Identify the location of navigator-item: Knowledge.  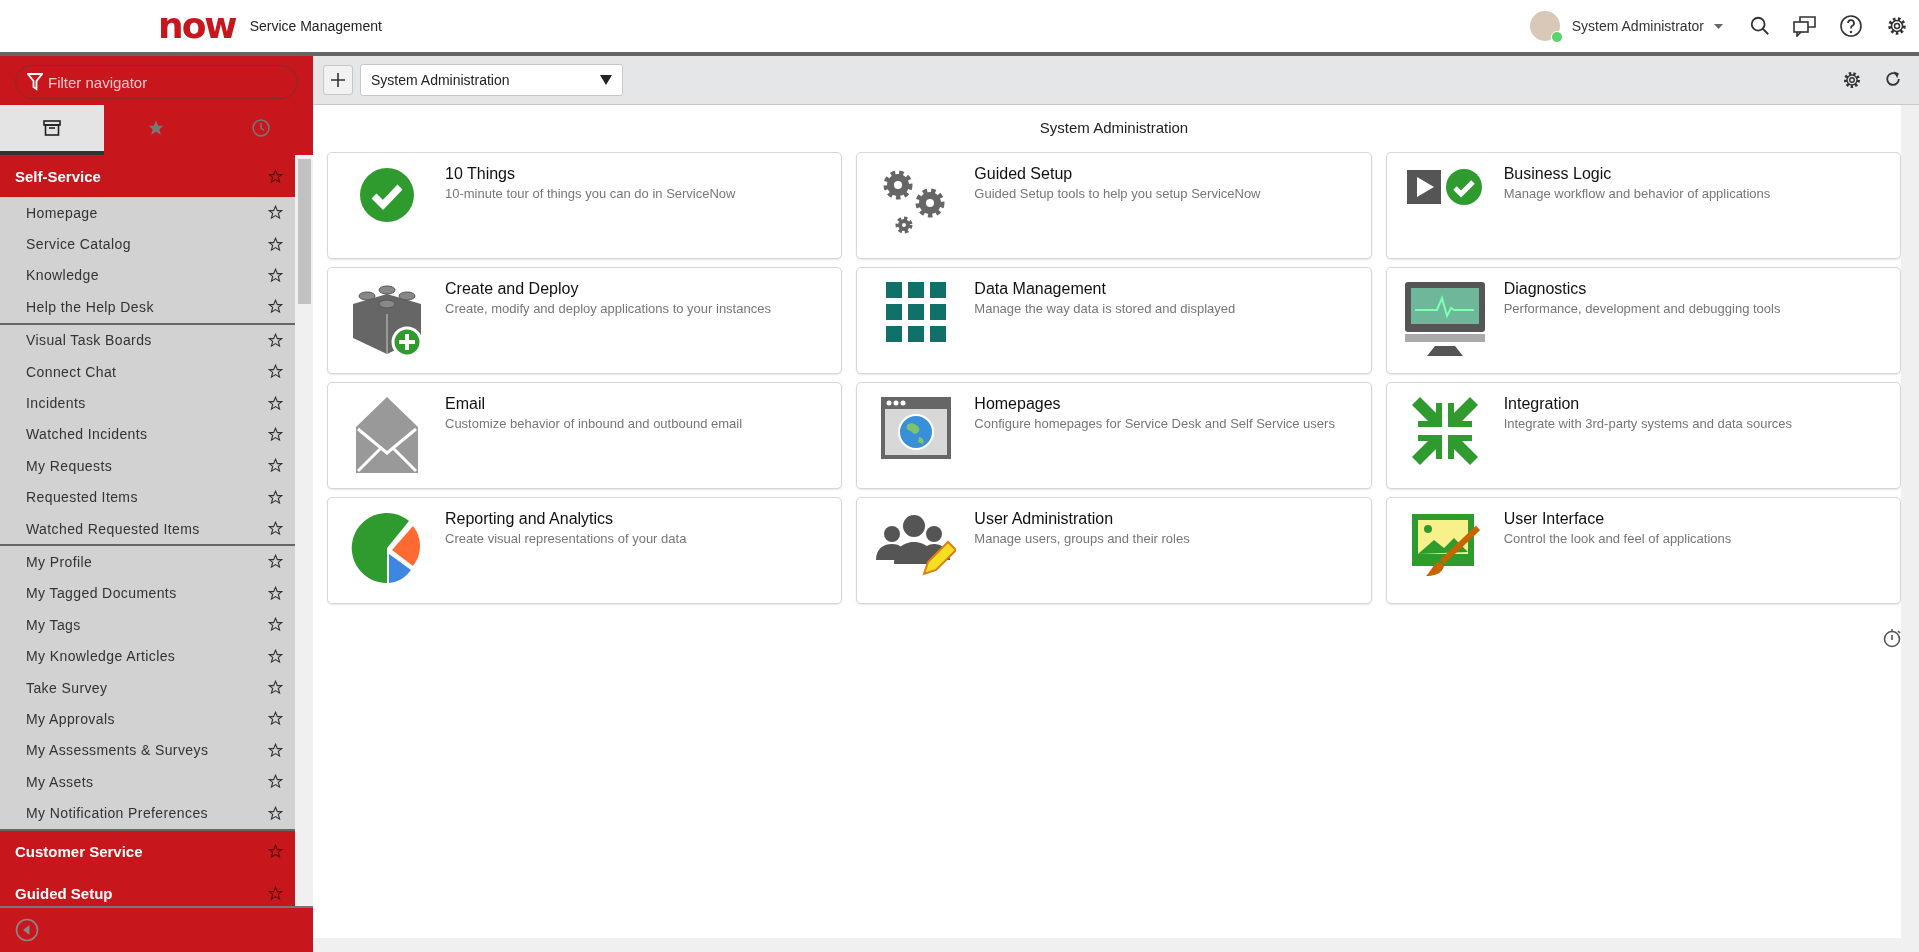
(62, 275).